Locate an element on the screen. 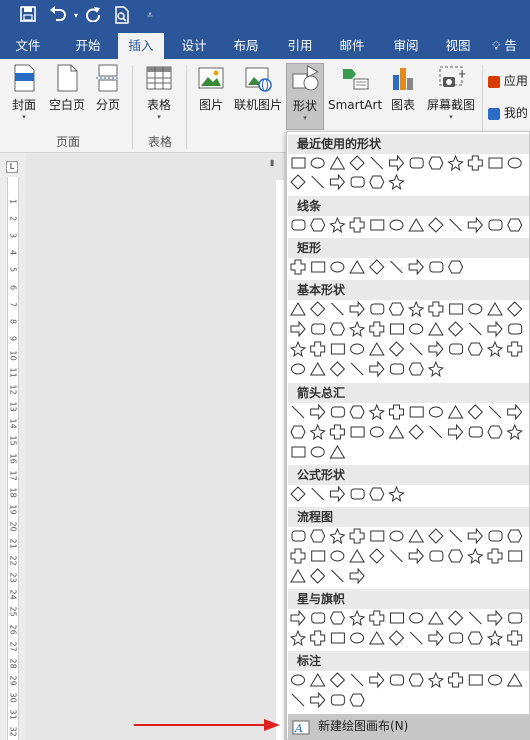 The height and width of the screenshot is (740, 530). picture-button: 图片 is located at coordinates (211, 93).